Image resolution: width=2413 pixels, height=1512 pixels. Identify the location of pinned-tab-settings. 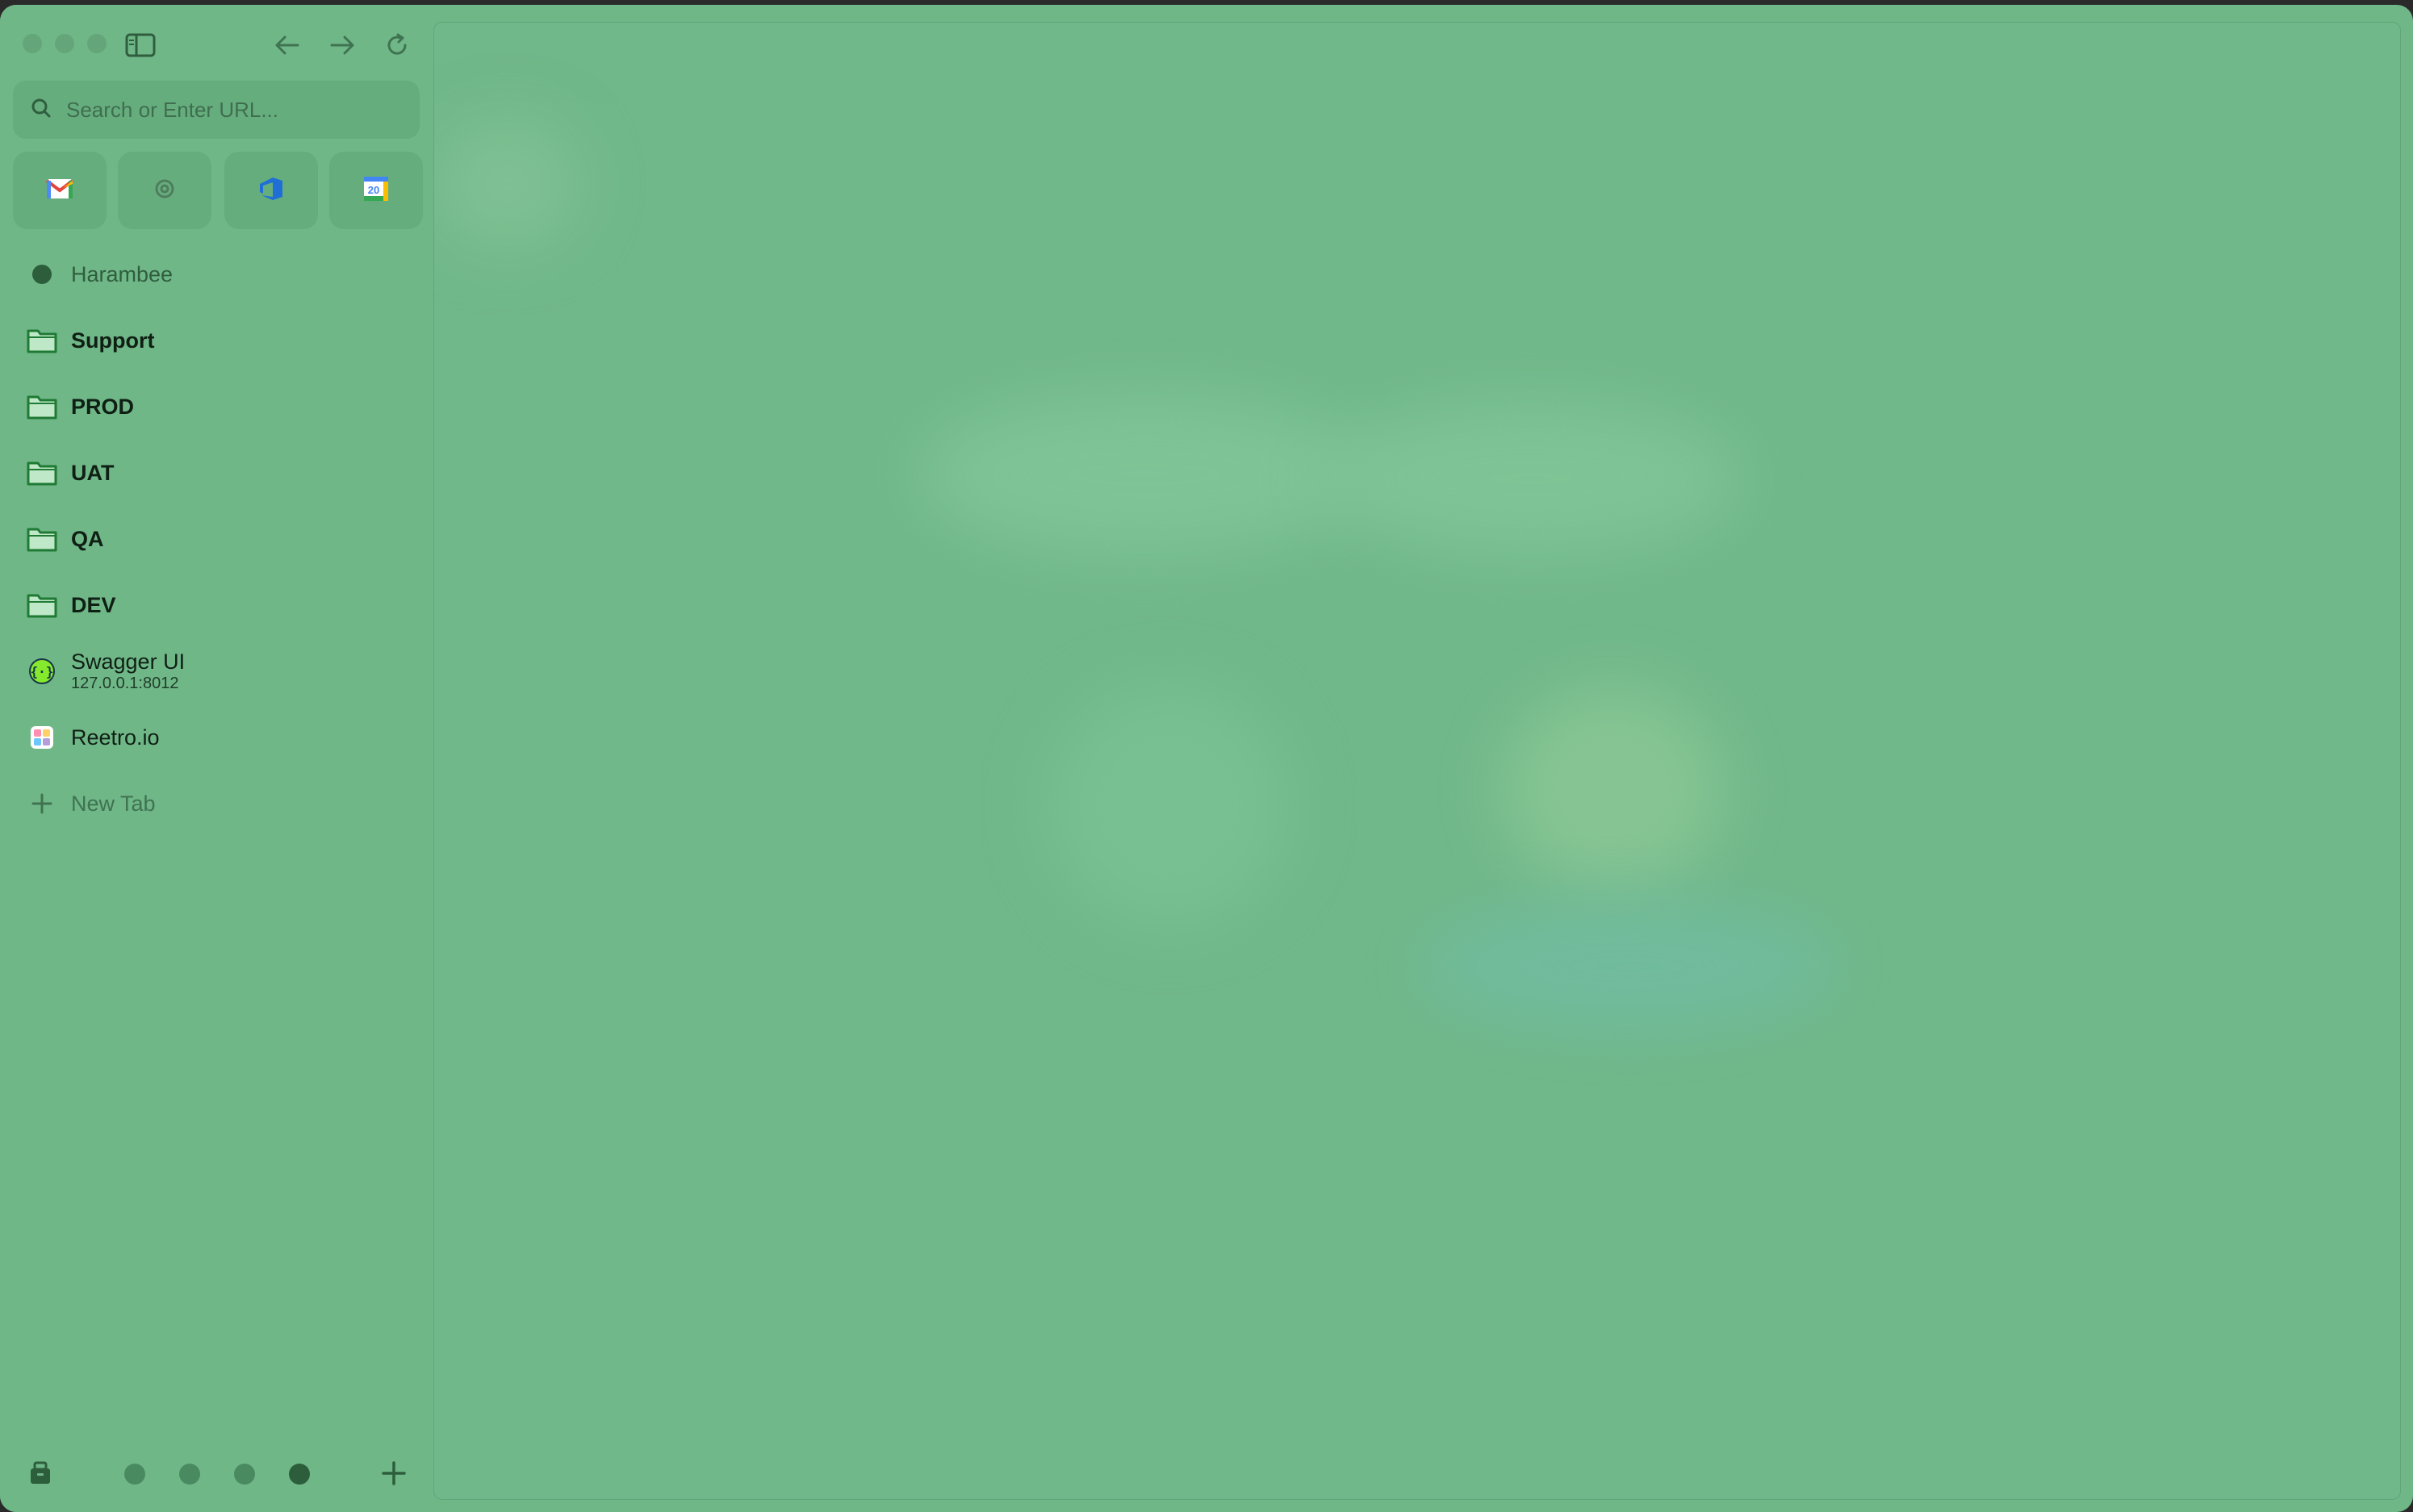
(164, 190).